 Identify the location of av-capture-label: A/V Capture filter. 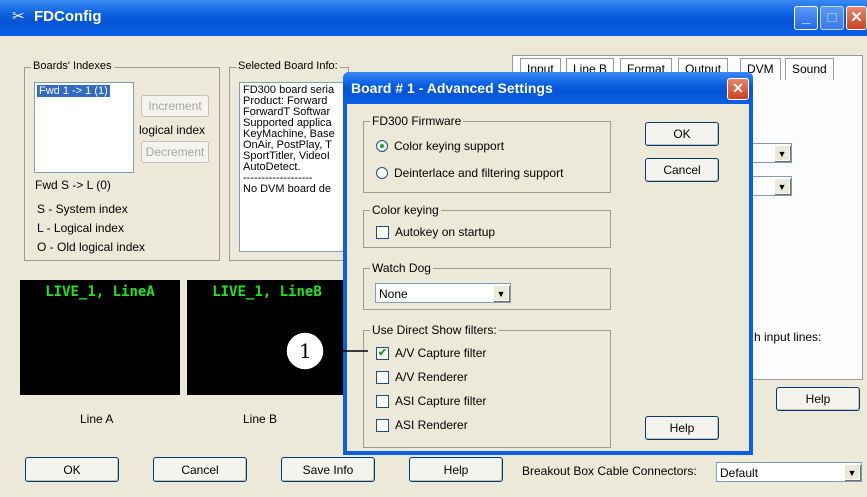
(440, 353).